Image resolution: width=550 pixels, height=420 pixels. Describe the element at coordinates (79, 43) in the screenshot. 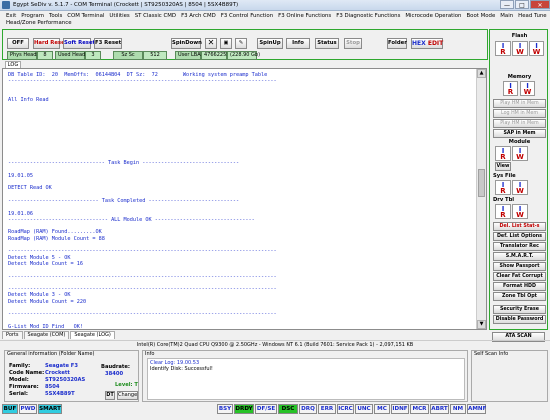

I see `soft-reset-button: Soft Reset` at that location.